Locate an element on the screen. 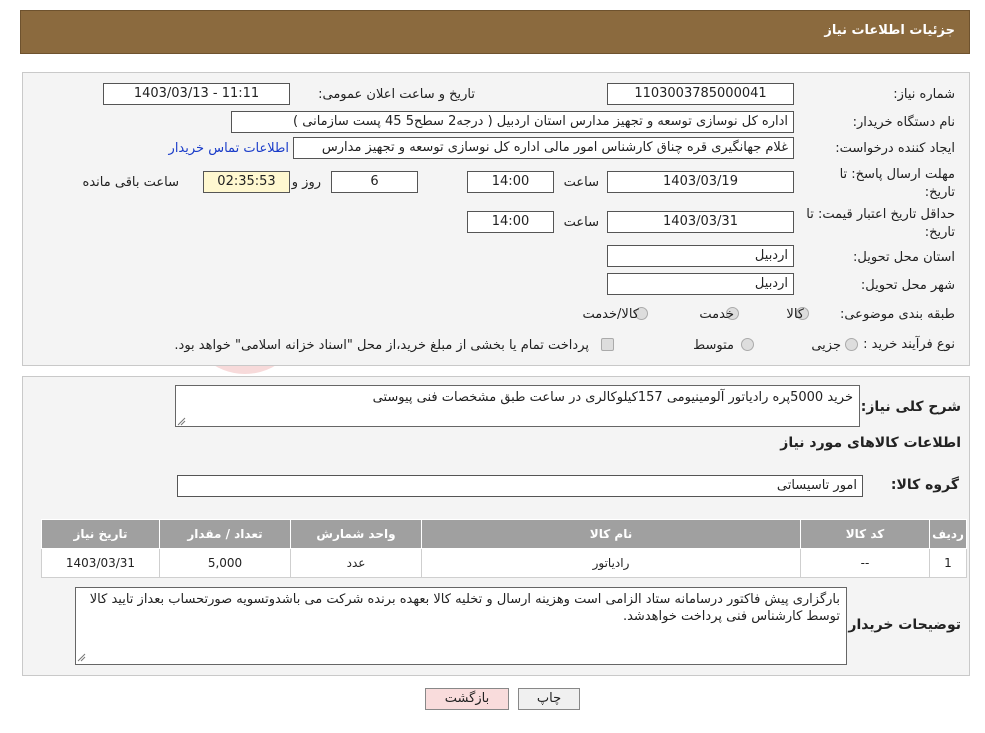  col-name: نام کالا is located at coordinates (611, 534).